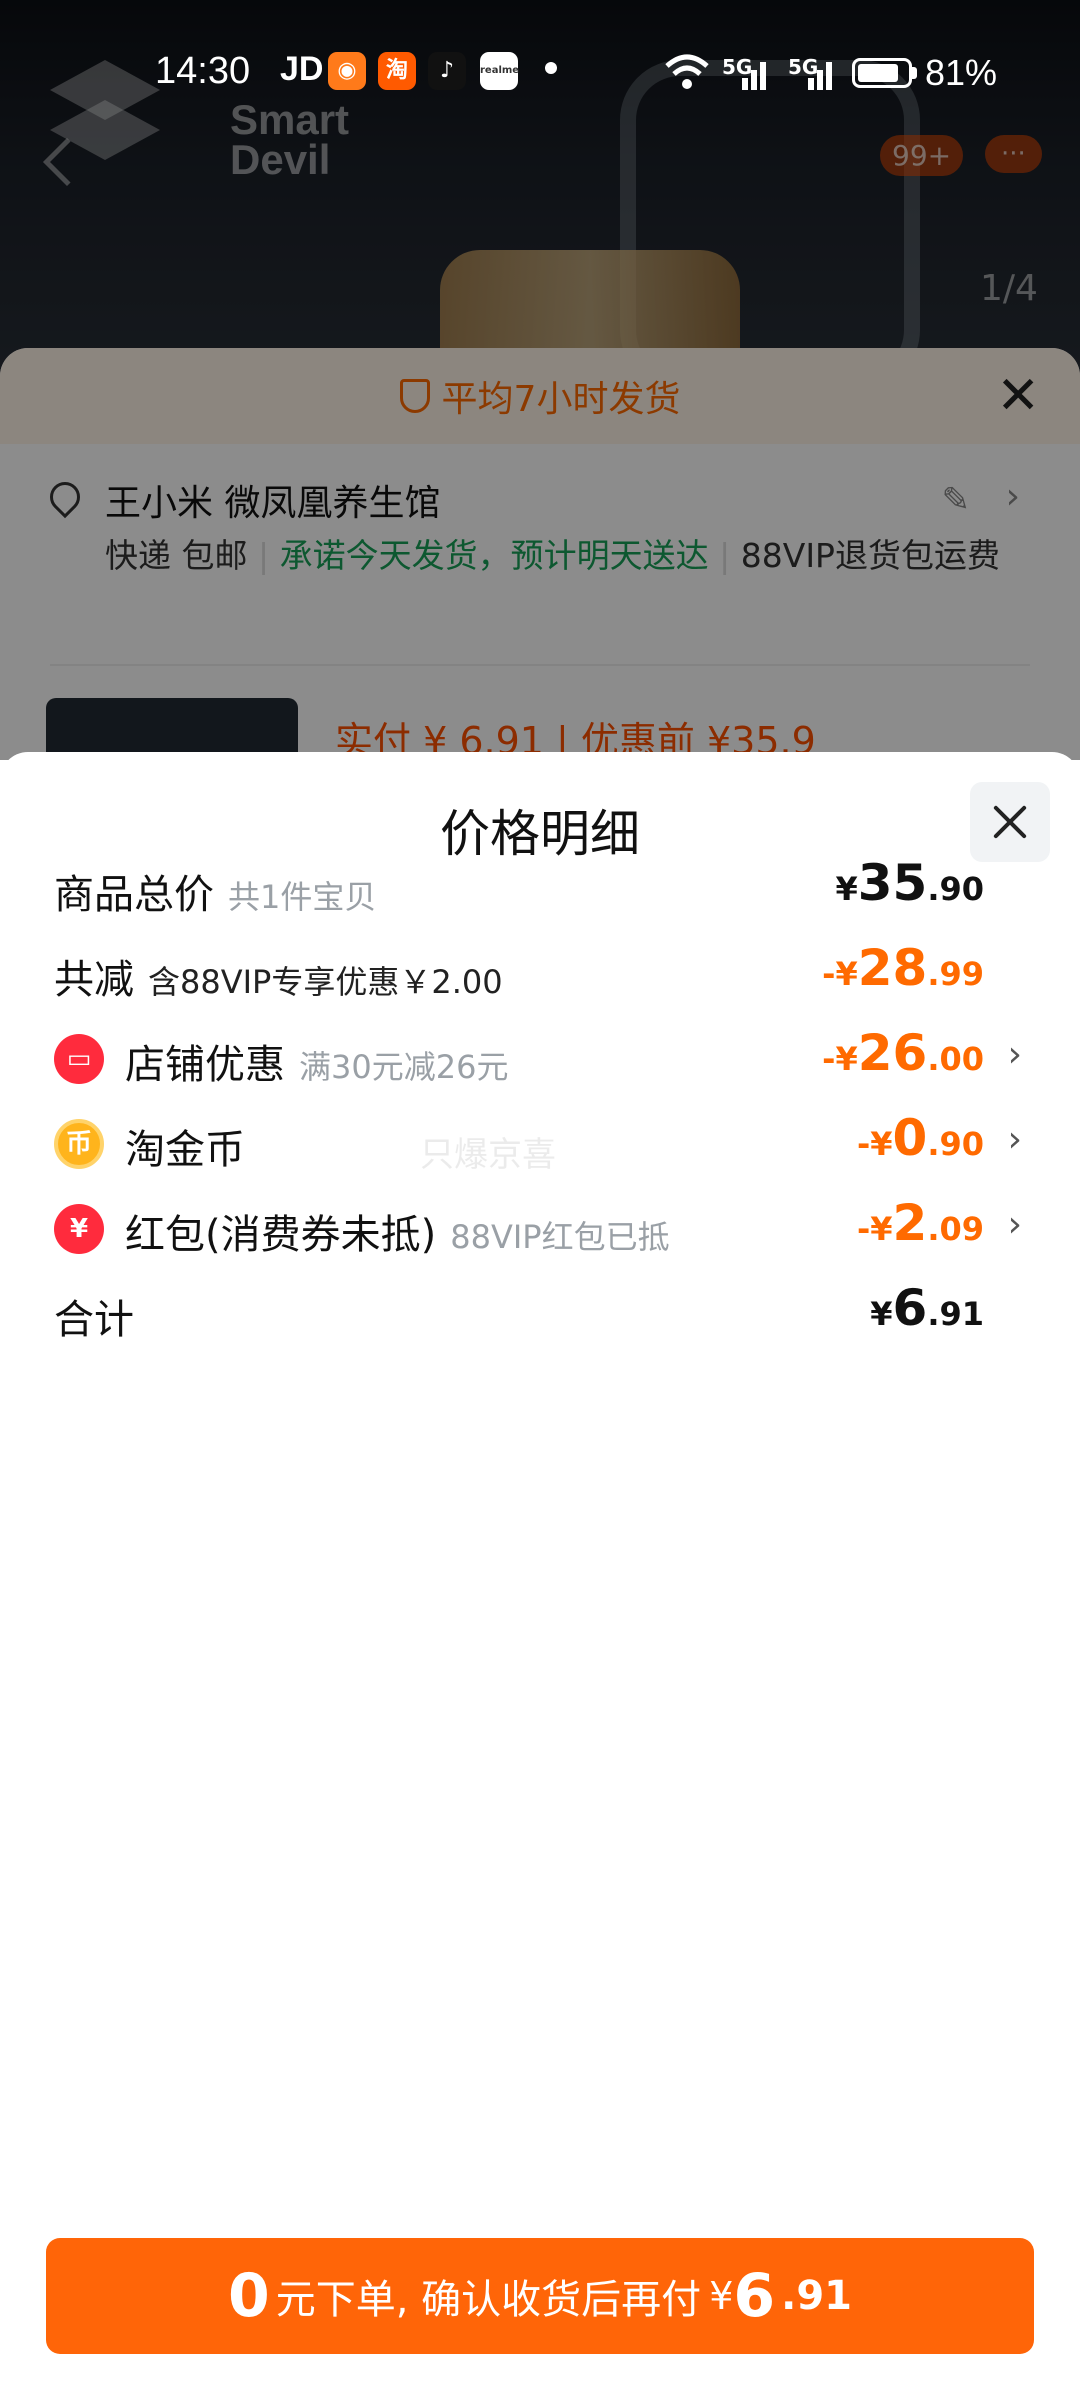  Describe the element at coordinates (347, 71) in the screenshot. I see `jd-app-icon: ◉` at that location.